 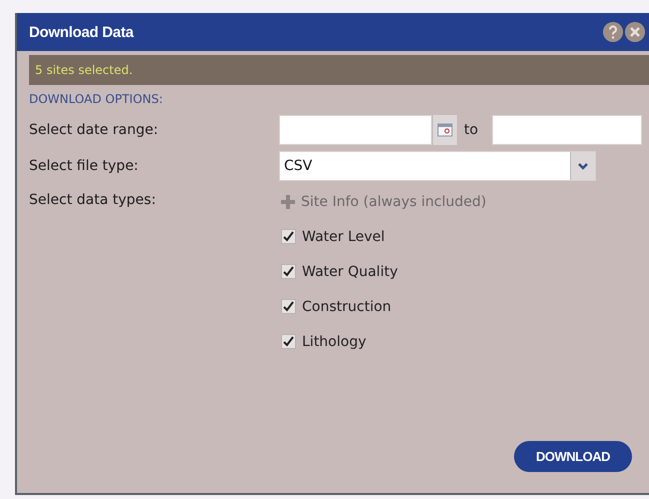 What do you see at coordinates (437, 166) in the screenshot?
I see `file-type-dropdown: CSV` at bounding box center [437, 166].